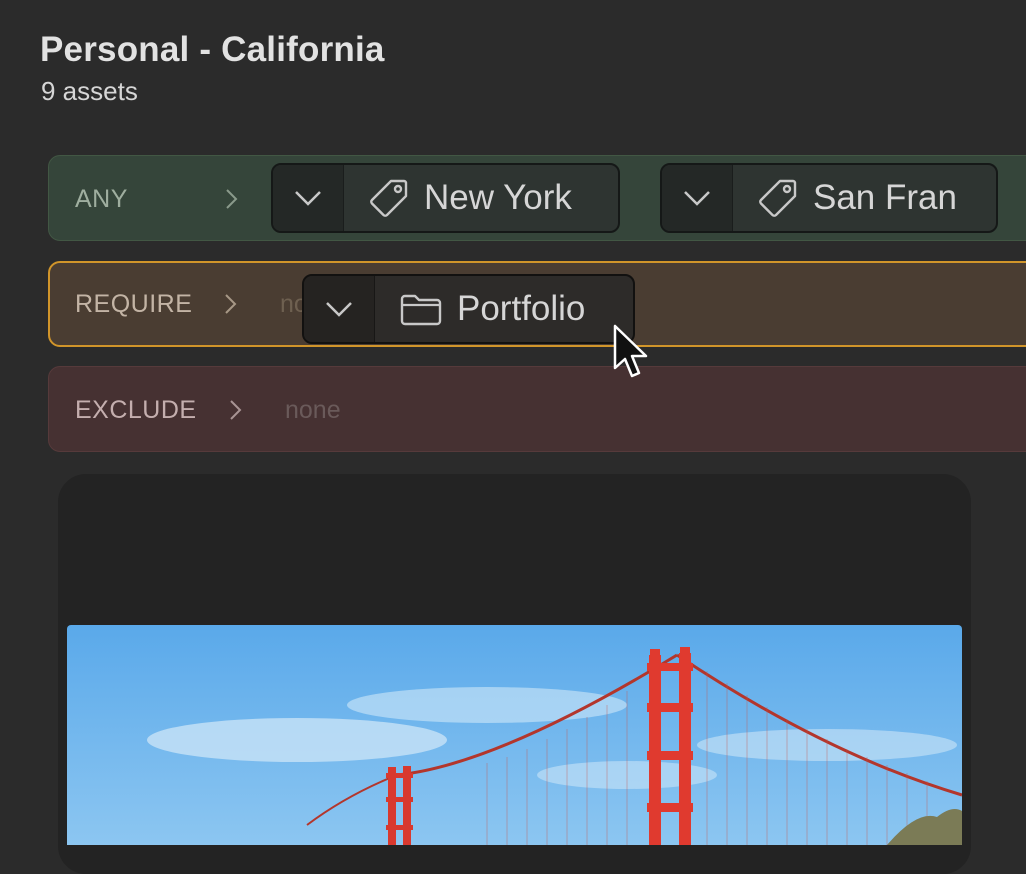 Image resolution: width=1026 pixels, height=874 pixels. I want to click on folder-chip-portfolio-dragging: Portfolio, so click(468, 309).